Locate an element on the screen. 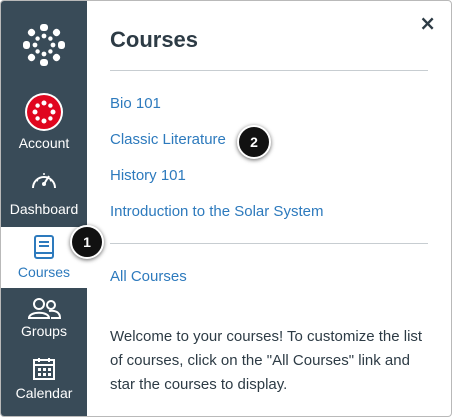 This screenshot has width=452, height=417. sidebar-item-label: Dashboard is located at coordinates (44, 209).